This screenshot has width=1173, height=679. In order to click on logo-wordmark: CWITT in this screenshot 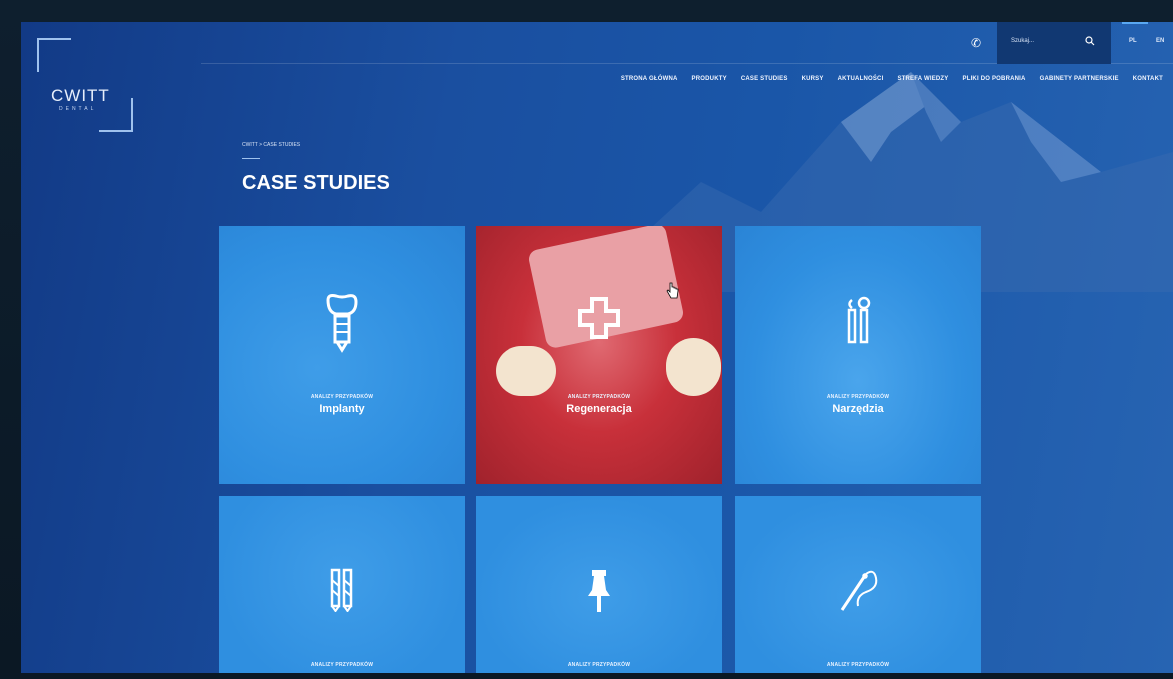, I will do `click(80, 95)`.